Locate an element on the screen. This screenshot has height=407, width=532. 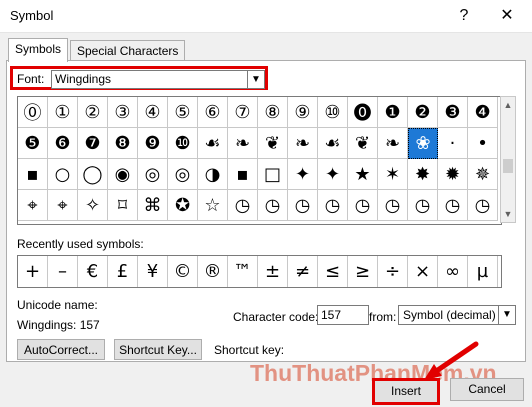
recent-symbol-cell: ® is located at coordinates (213, 271).